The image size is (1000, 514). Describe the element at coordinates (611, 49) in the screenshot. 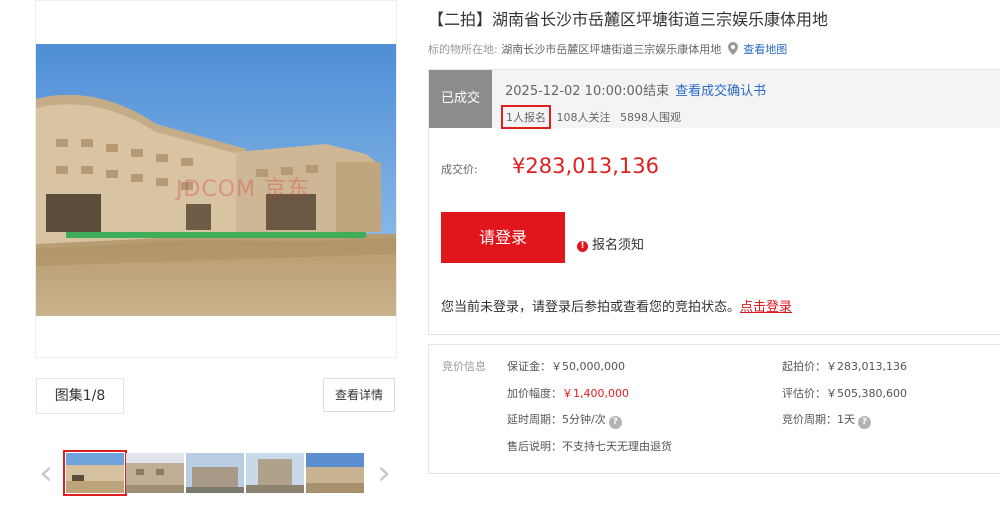

I see `location-value: 湖南长沙市岳麓区坪塘街道三宗娱乐康体用地` at that location.